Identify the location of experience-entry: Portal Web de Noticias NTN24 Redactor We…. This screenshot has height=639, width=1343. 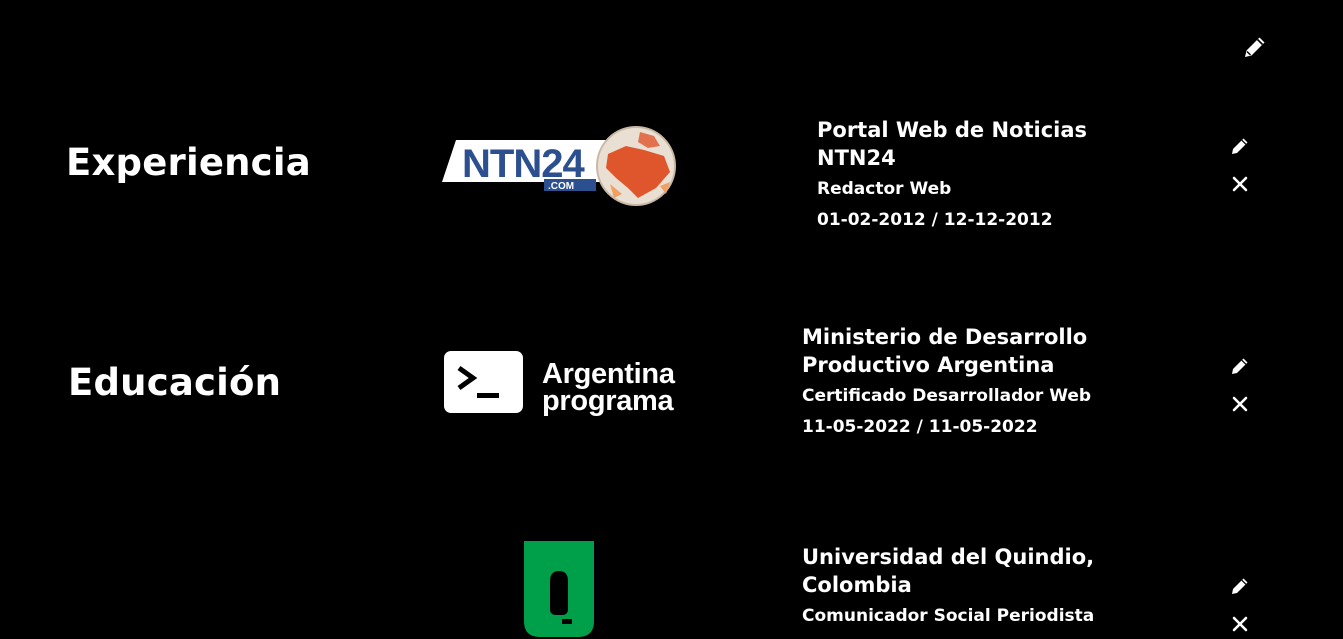
(967, 173).